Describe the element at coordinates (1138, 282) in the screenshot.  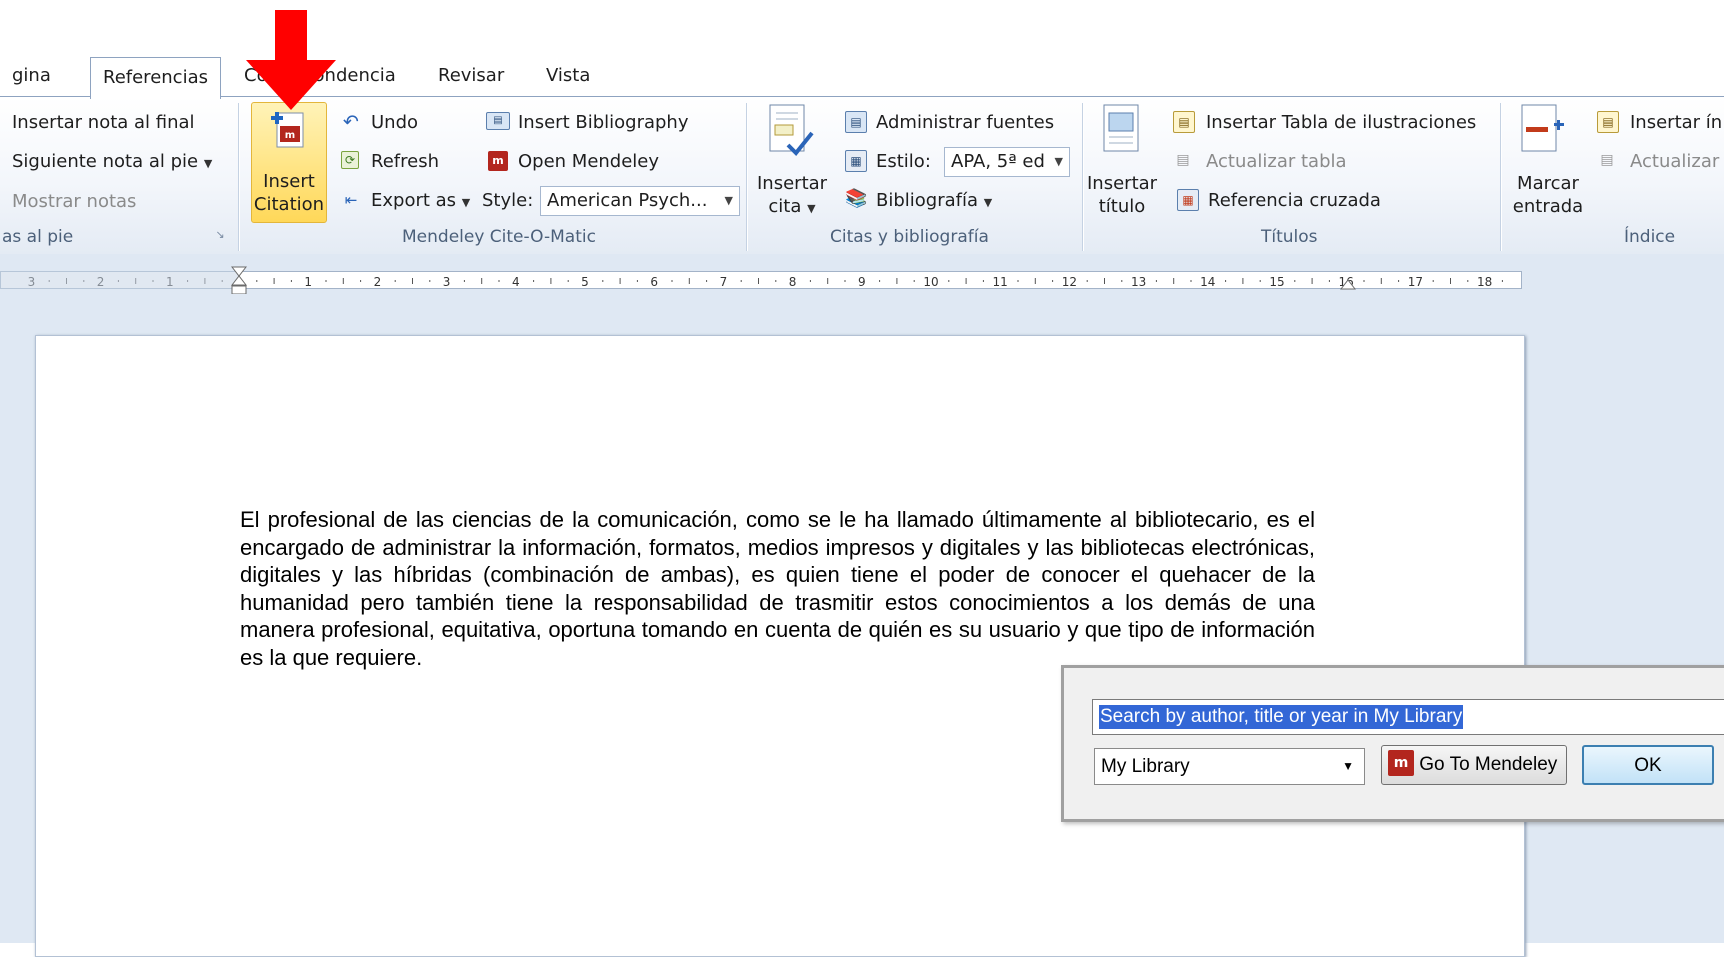
I see `ruler-number: 13` at that location.